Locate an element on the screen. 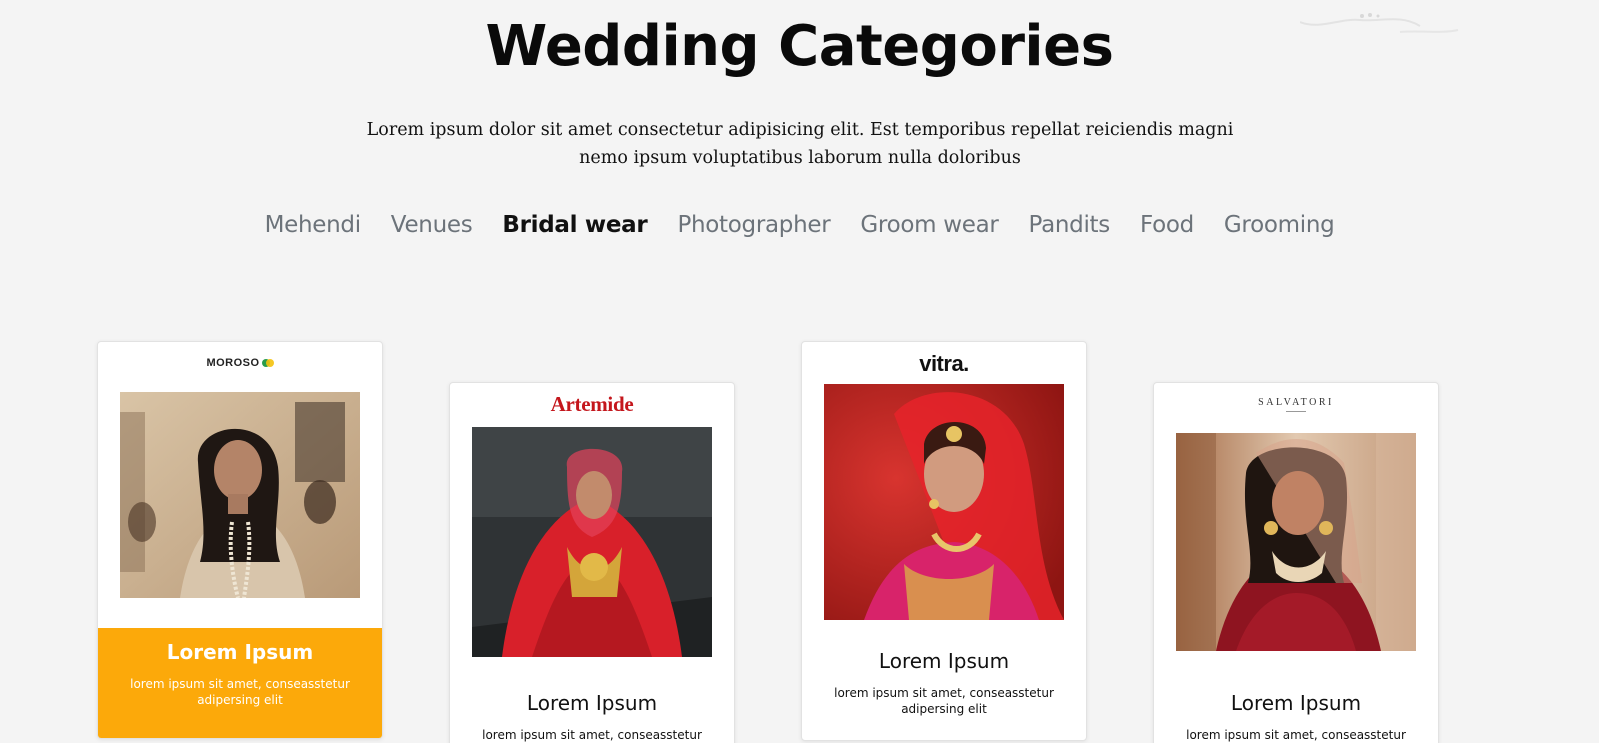  moroso-logo: MOROSO is located at coordinates (240, 363).